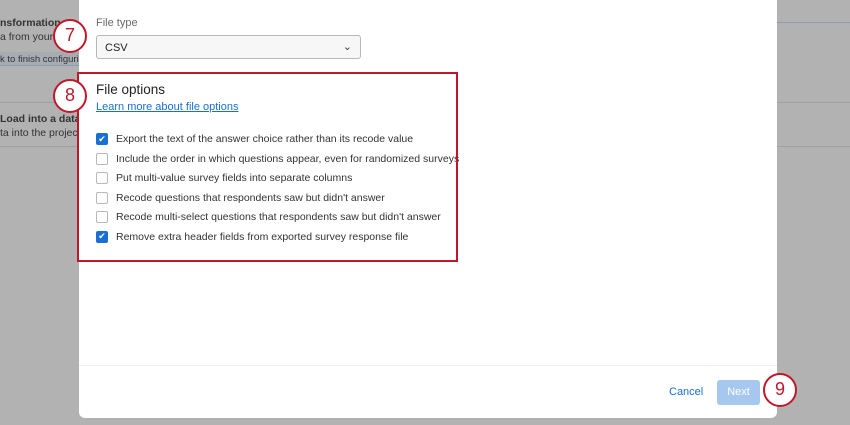  I want to click on modal-footer, so click(428, 365).